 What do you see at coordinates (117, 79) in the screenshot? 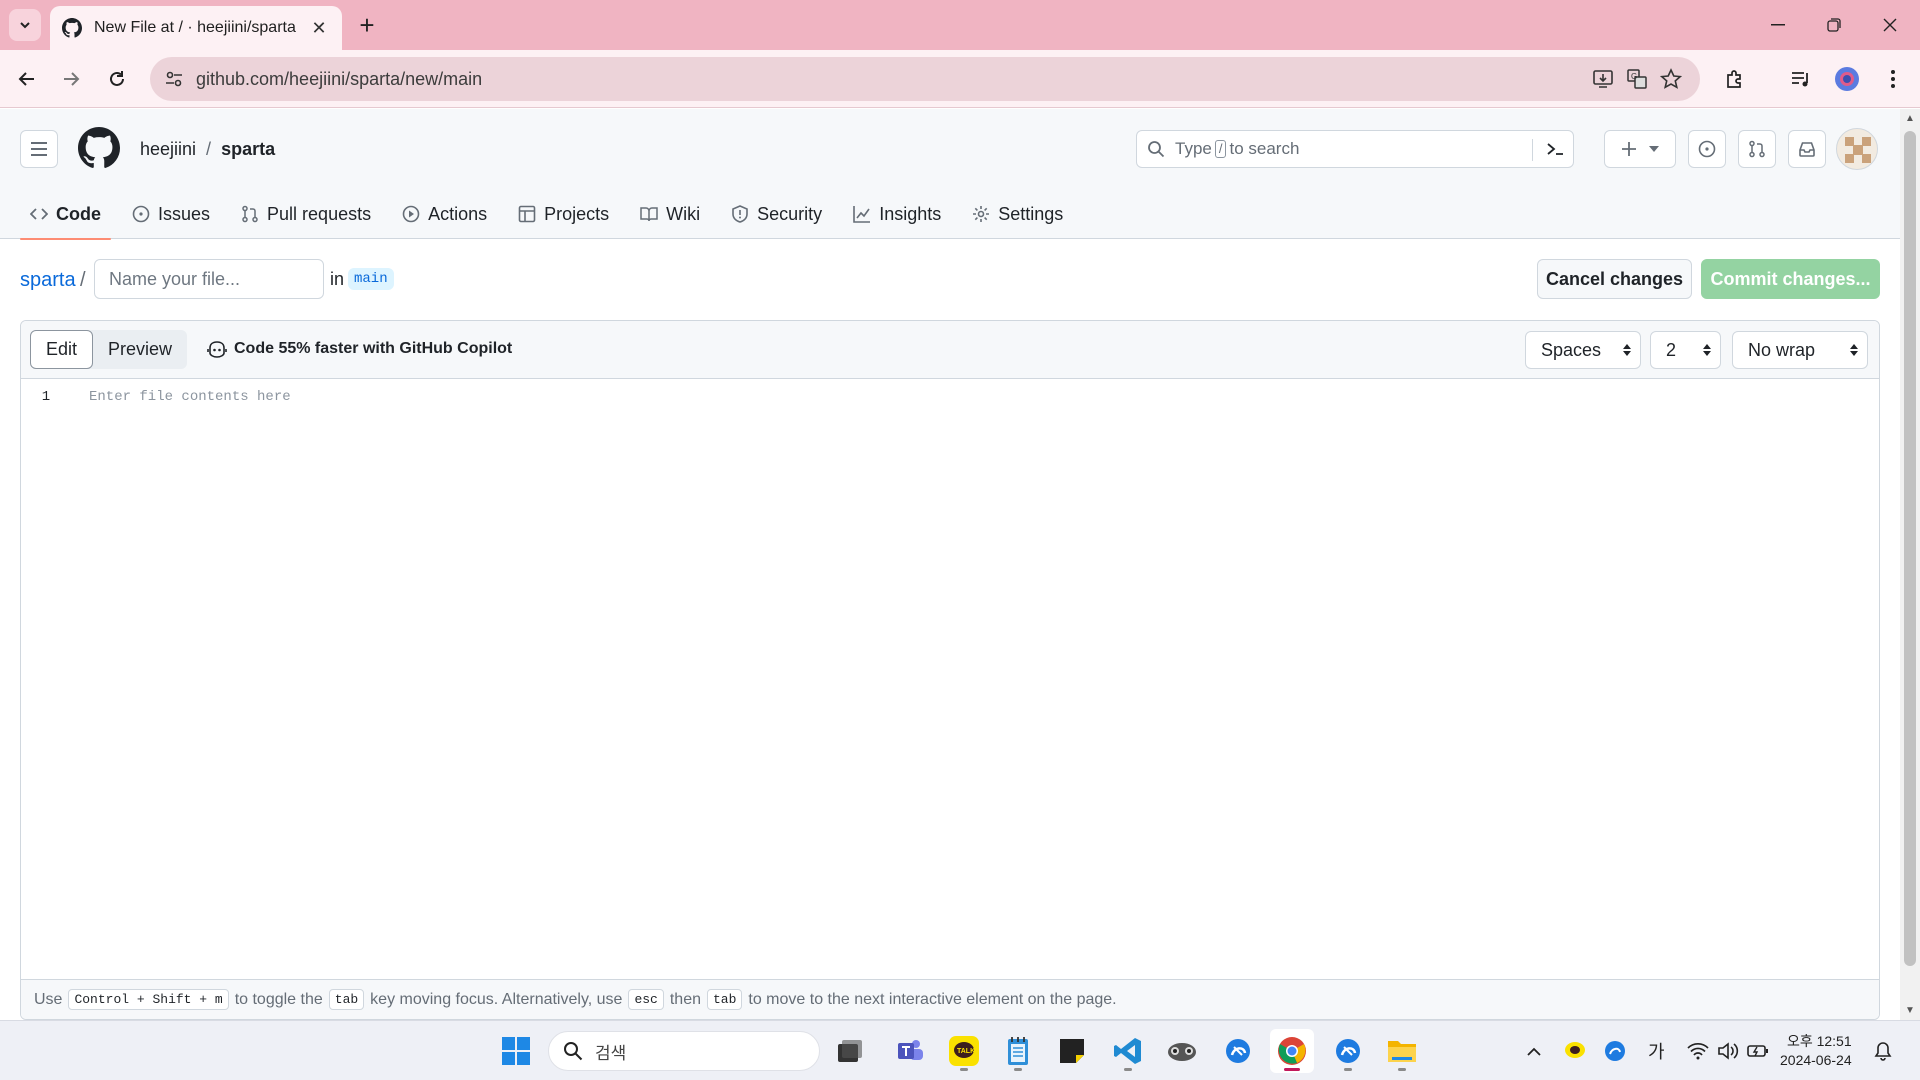
I see `reload-button` at bounding box center [117, 79].